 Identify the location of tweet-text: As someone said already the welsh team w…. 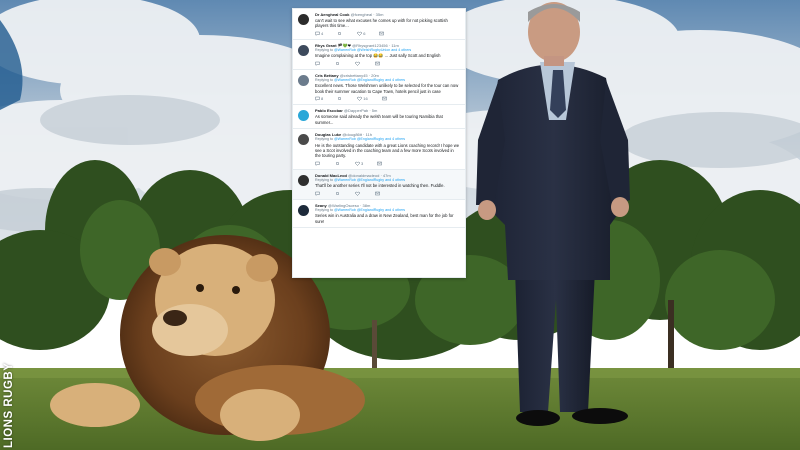
(379, 119).